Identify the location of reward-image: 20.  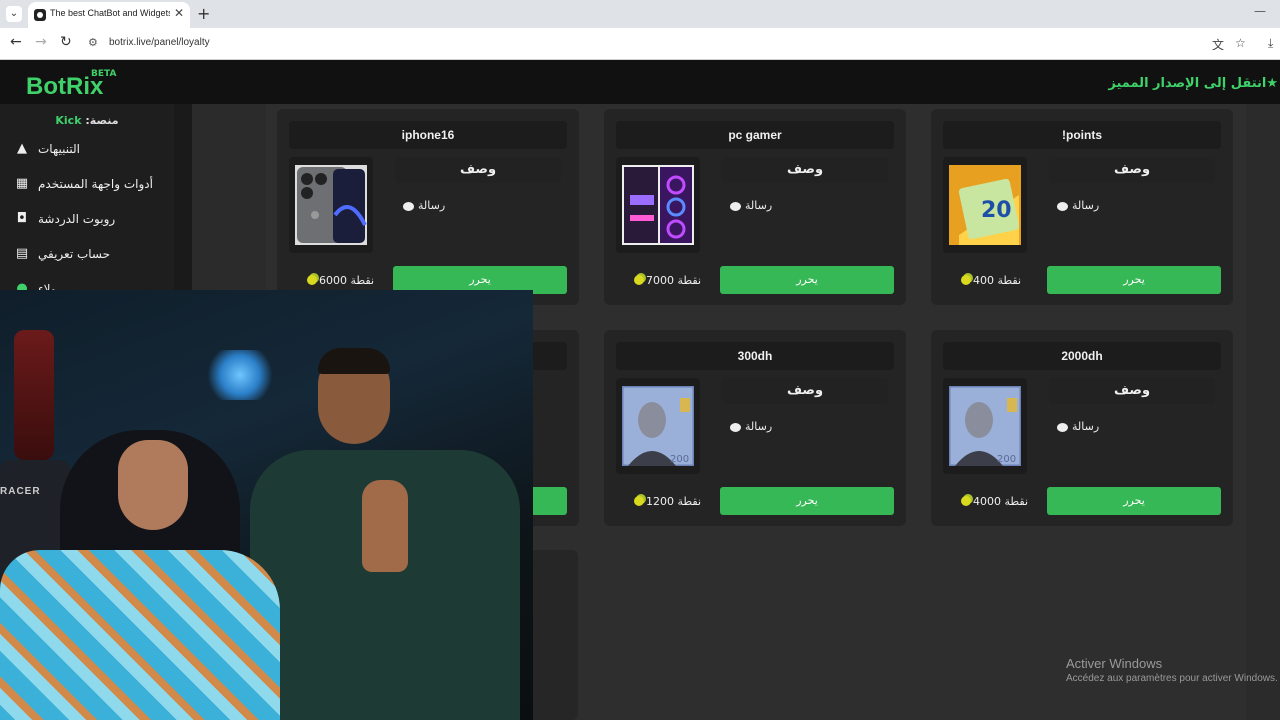
(985, 205).